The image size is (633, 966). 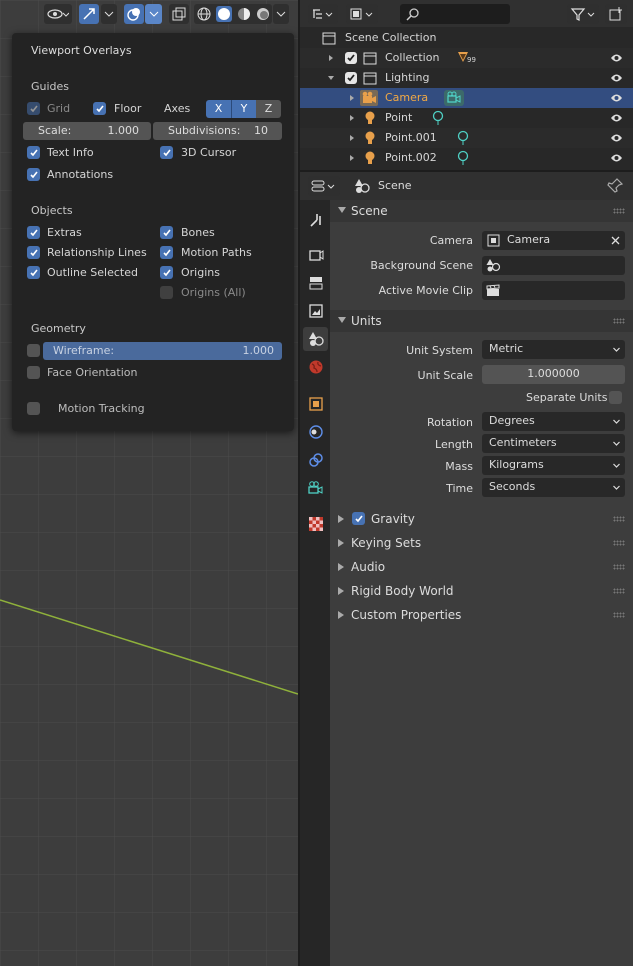 I want to click on solid-shading-icon, so click(x=223, y=14).